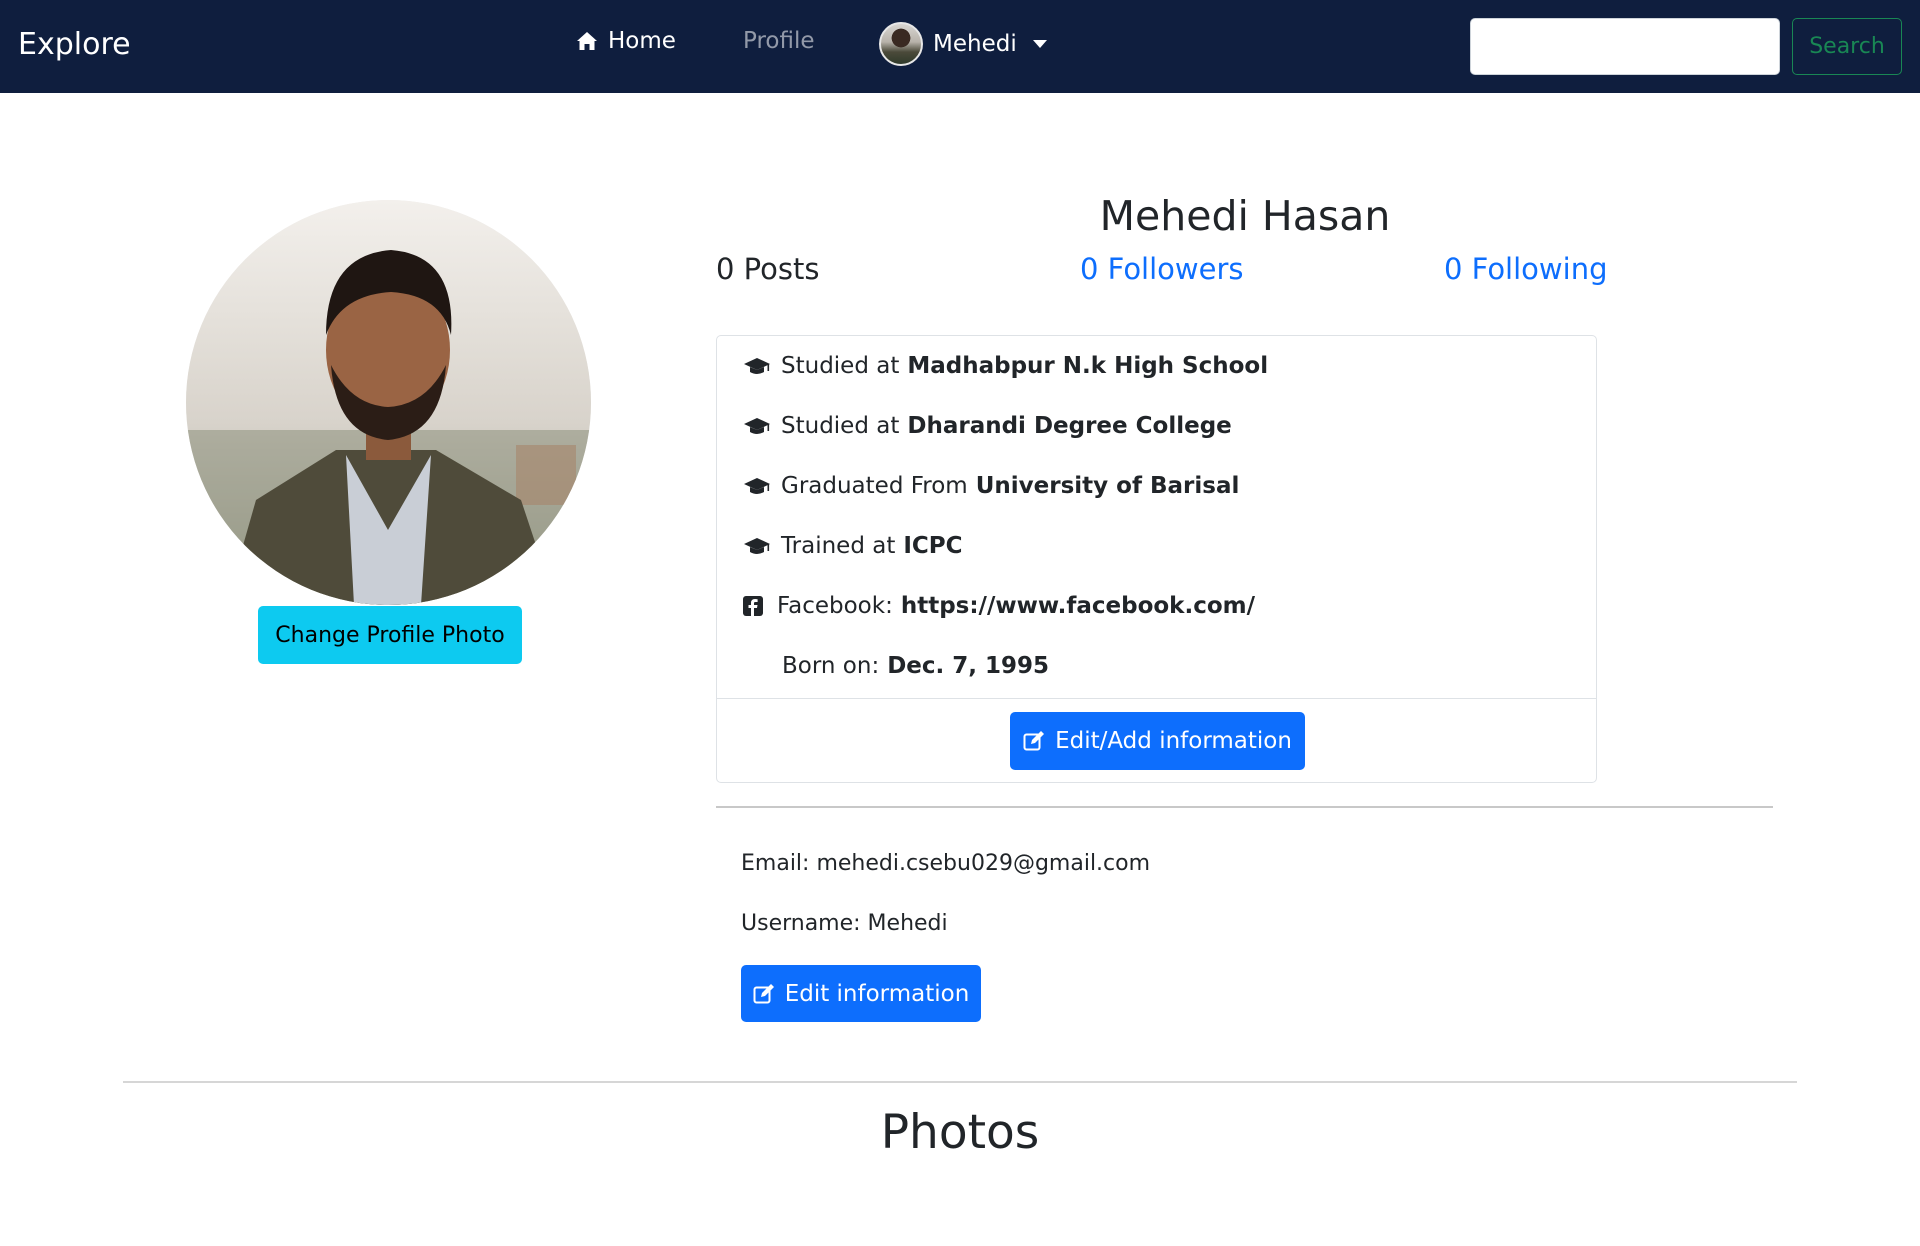  I want to click on info-row-school: Studied at Madhabpur N.k High School, so click(1005, 366).